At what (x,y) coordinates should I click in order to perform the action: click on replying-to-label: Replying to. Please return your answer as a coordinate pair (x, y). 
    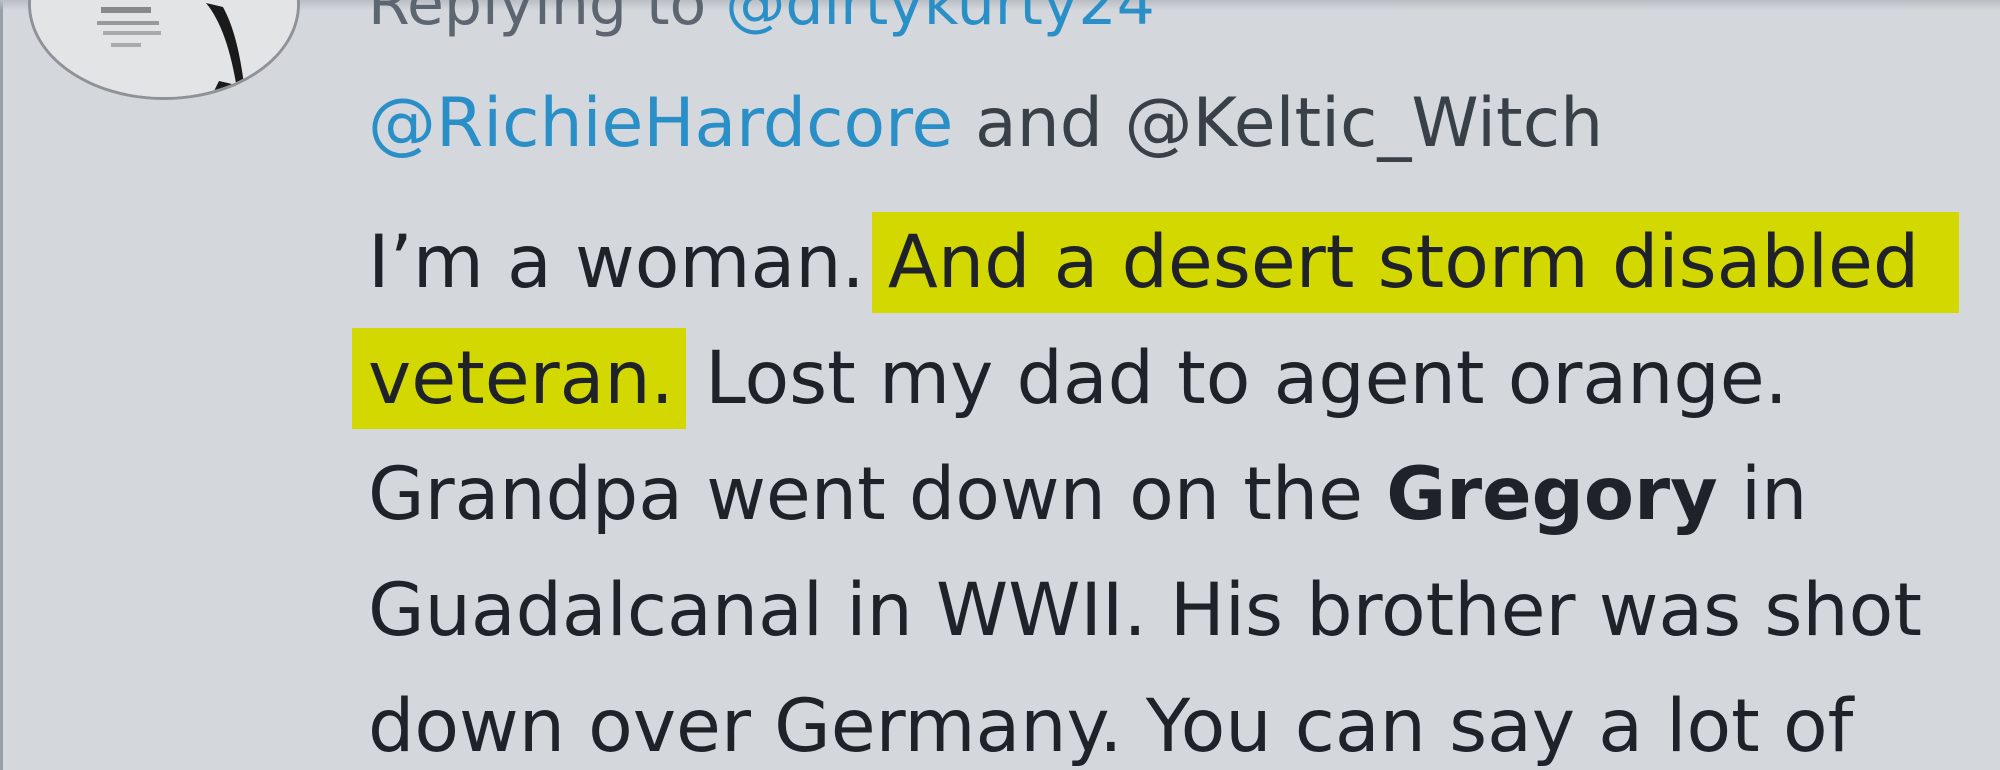
    Looking at the image, I should click on (547, 19).